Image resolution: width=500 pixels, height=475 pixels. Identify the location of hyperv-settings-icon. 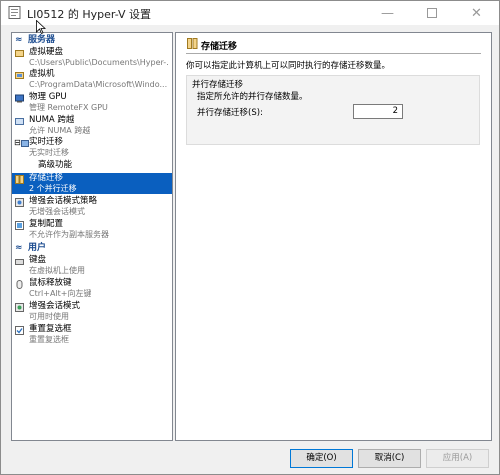
(14, 12).